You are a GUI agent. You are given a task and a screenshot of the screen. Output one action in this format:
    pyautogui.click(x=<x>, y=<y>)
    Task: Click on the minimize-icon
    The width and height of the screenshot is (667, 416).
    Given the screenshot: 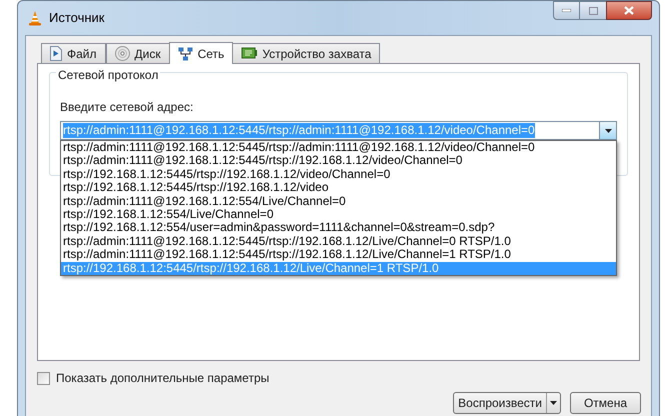 What is the action you would take?
    pyautogui.click(x=566, y=10)
    